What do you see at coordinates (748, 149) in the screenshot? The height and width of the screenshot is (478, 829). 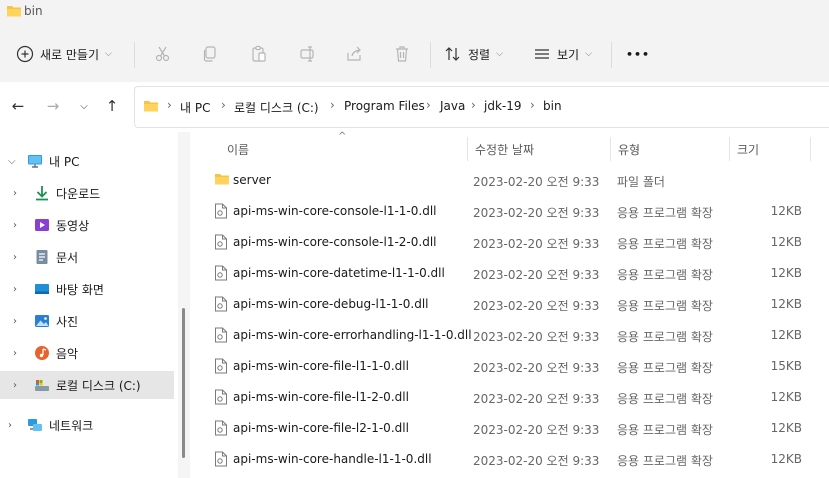 I see `column-header-size: 크기` at bounding box center [748, 149].